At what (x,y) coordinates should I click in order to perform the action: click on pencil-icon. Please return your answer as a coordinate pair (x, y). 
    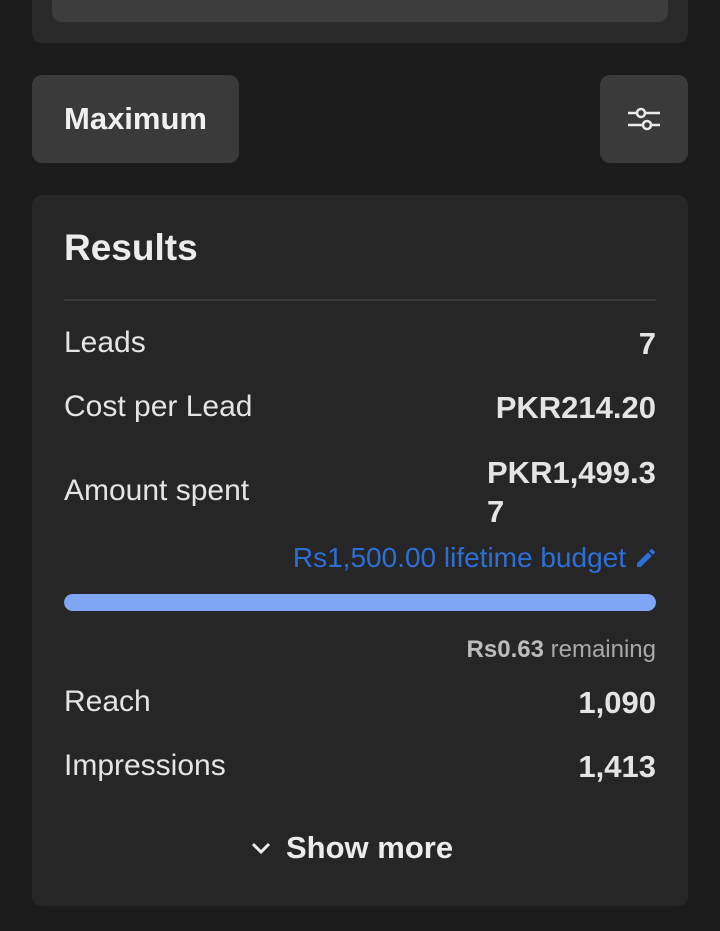
    Looking at the image, I should click on (646, 557).